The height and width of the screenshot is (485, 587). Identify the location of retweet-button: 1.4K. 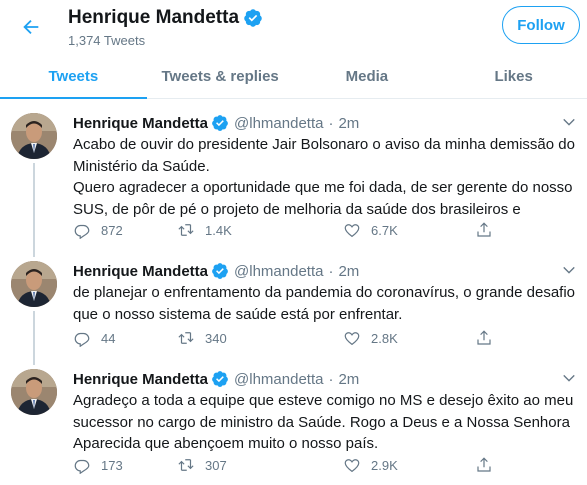
(204, 230).